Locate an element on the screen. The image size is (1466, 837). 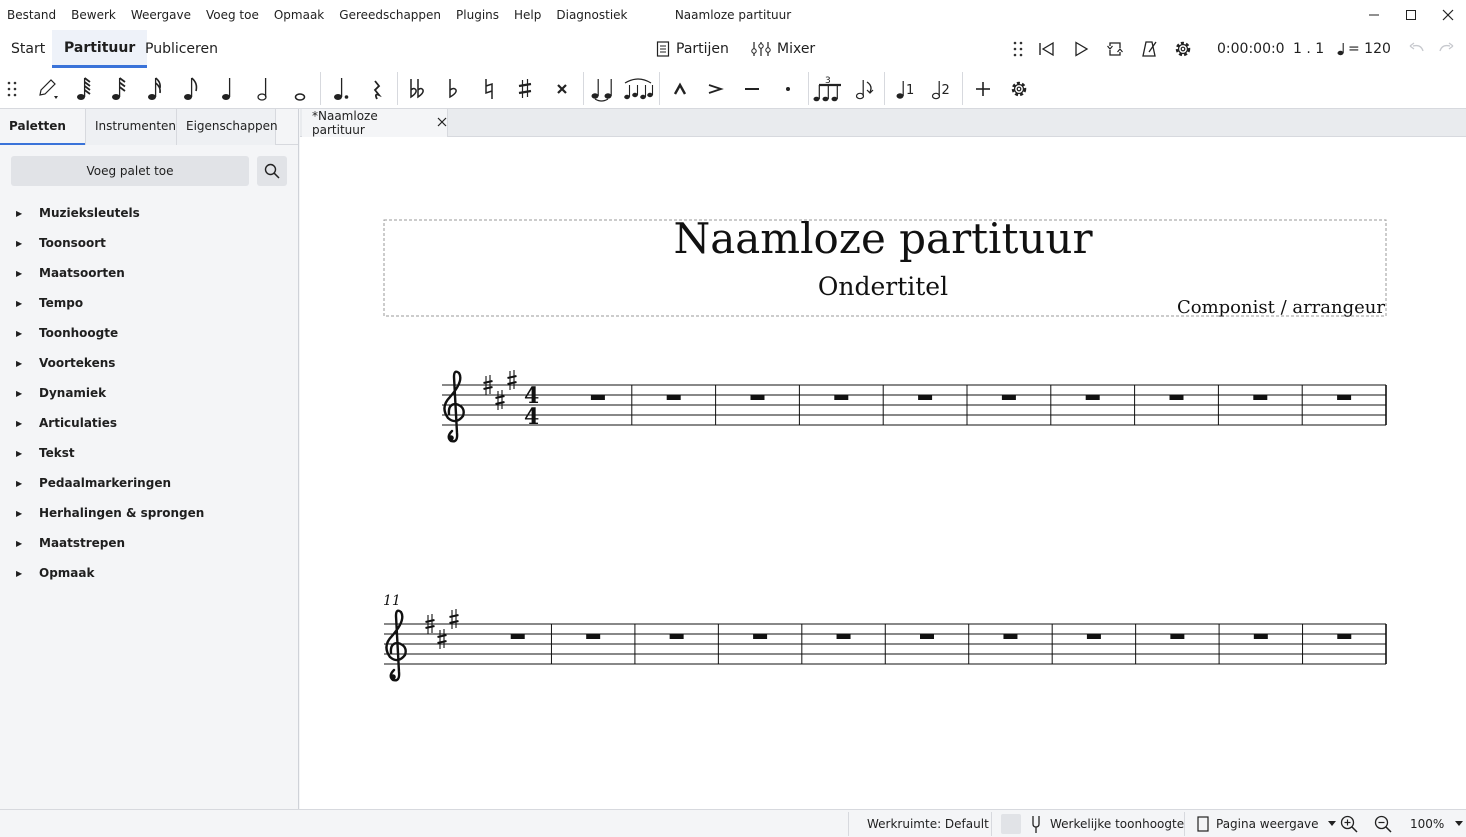
palette-item: ▶ Toonsoort is located at coordinates (149, 243).